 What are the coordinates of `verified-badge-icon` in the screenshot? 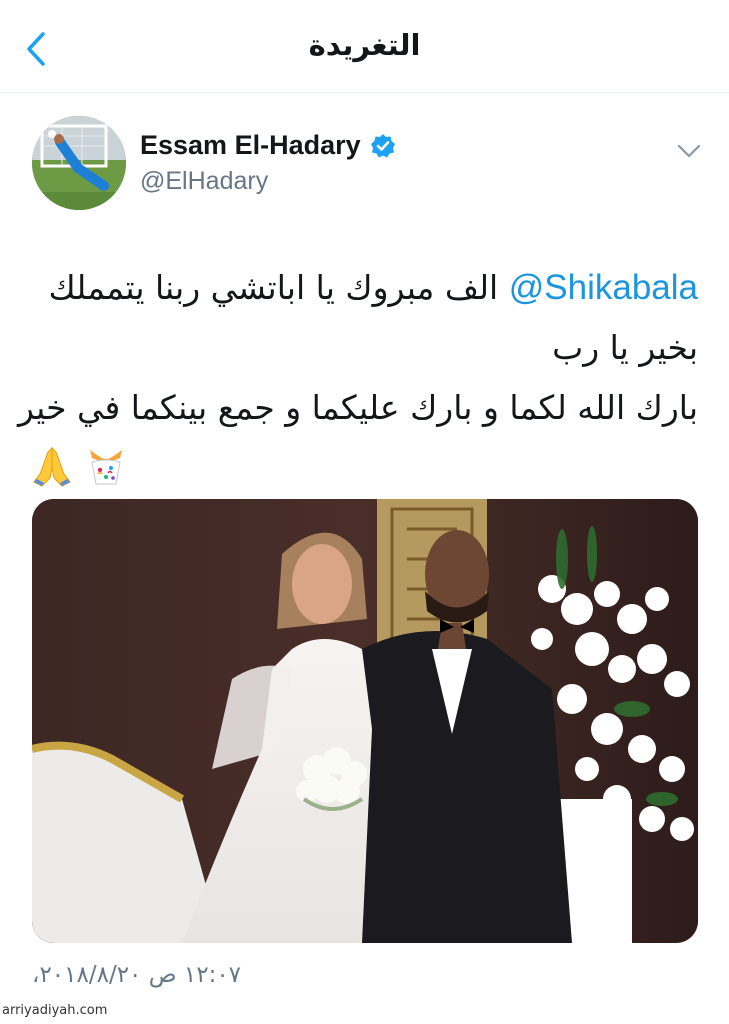 It's located at (382, 145).